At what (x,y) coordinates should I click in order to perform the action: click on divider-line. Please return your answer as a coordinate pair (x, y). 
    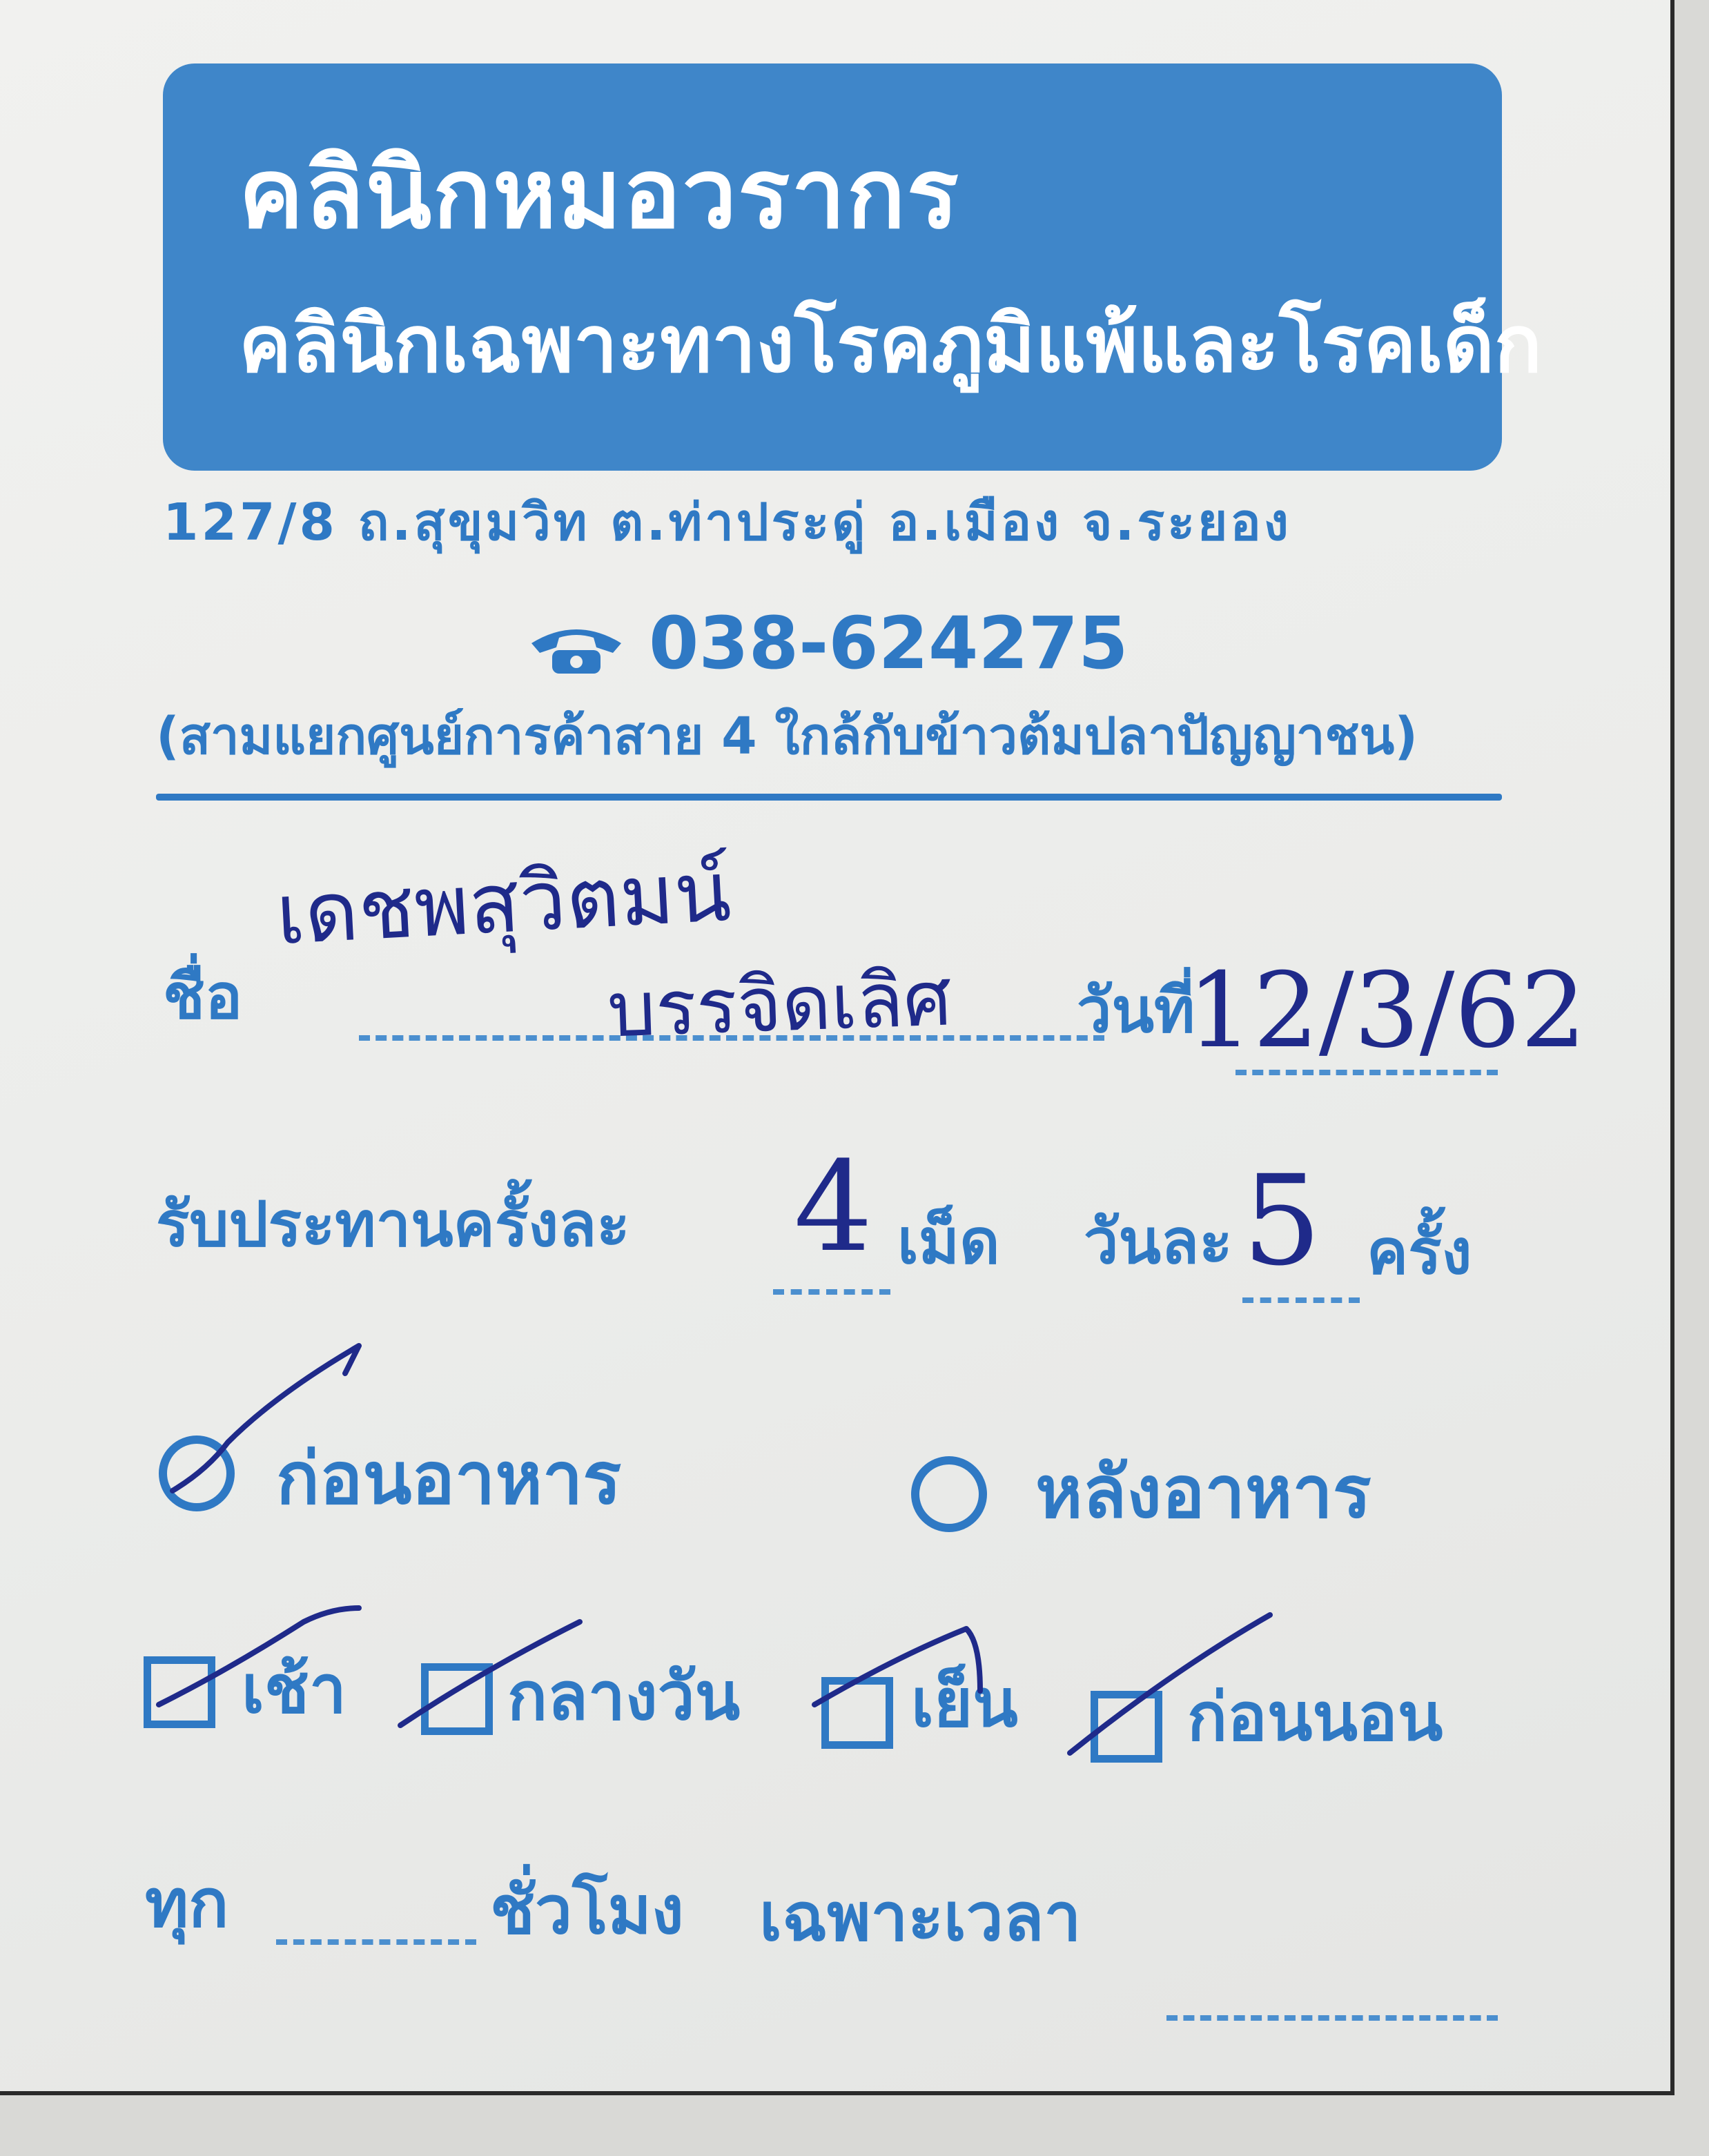
    Looking at the image, I should click on (829, 797).